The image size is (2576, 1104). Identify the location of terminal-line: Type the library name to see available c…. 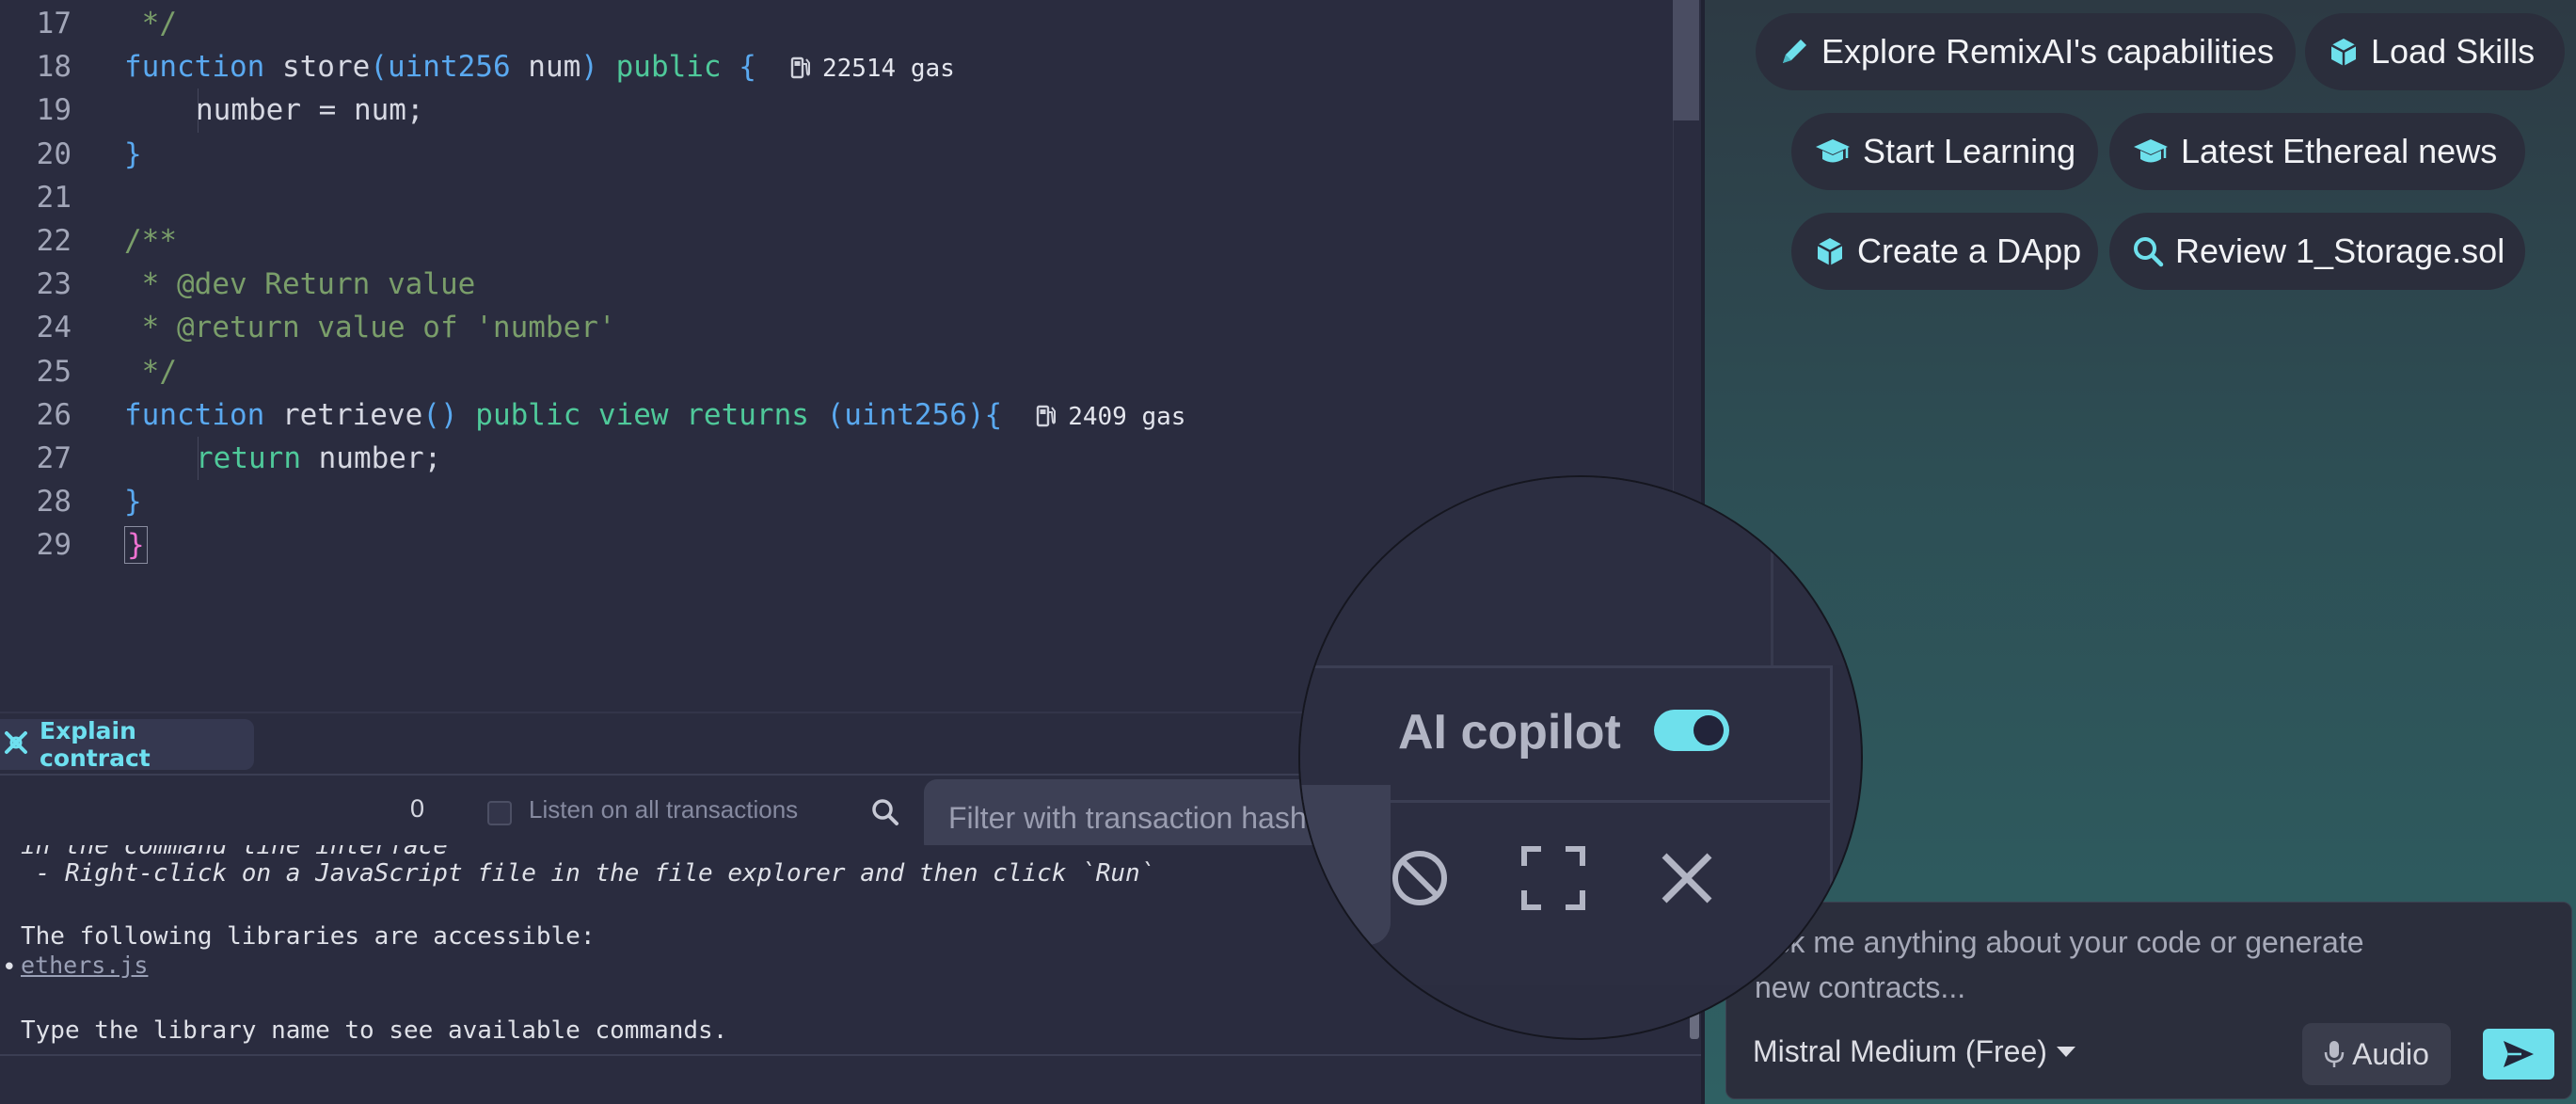
(374, 1030).